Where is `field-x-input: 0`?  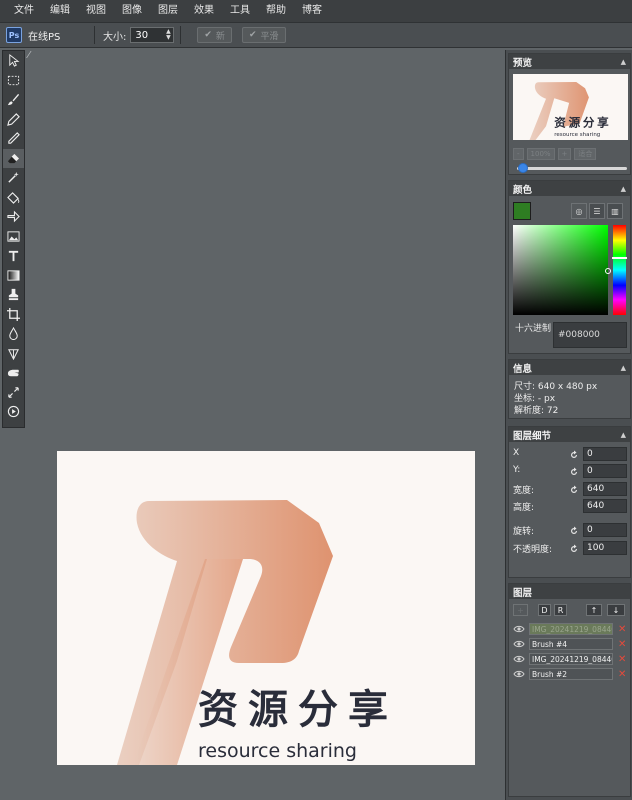 field-x-input: 0 is located at coordinates (605, 454).